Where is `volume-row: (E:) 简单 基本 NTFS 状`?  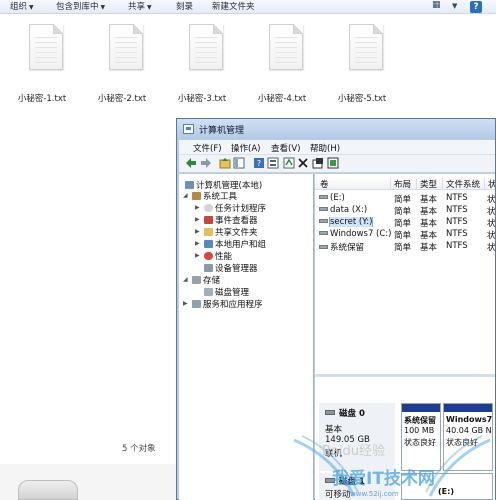 volume-row: (E:) 简单 基本 NTFS 状 is located at coordinates (405, 199).